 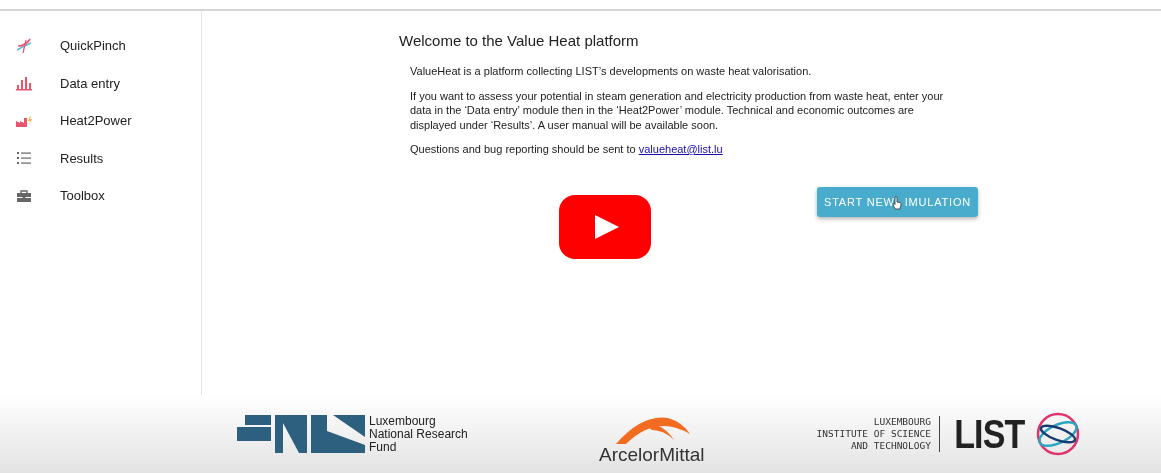 I want to click on bar-chart-icon, so click(x=24, y=83).